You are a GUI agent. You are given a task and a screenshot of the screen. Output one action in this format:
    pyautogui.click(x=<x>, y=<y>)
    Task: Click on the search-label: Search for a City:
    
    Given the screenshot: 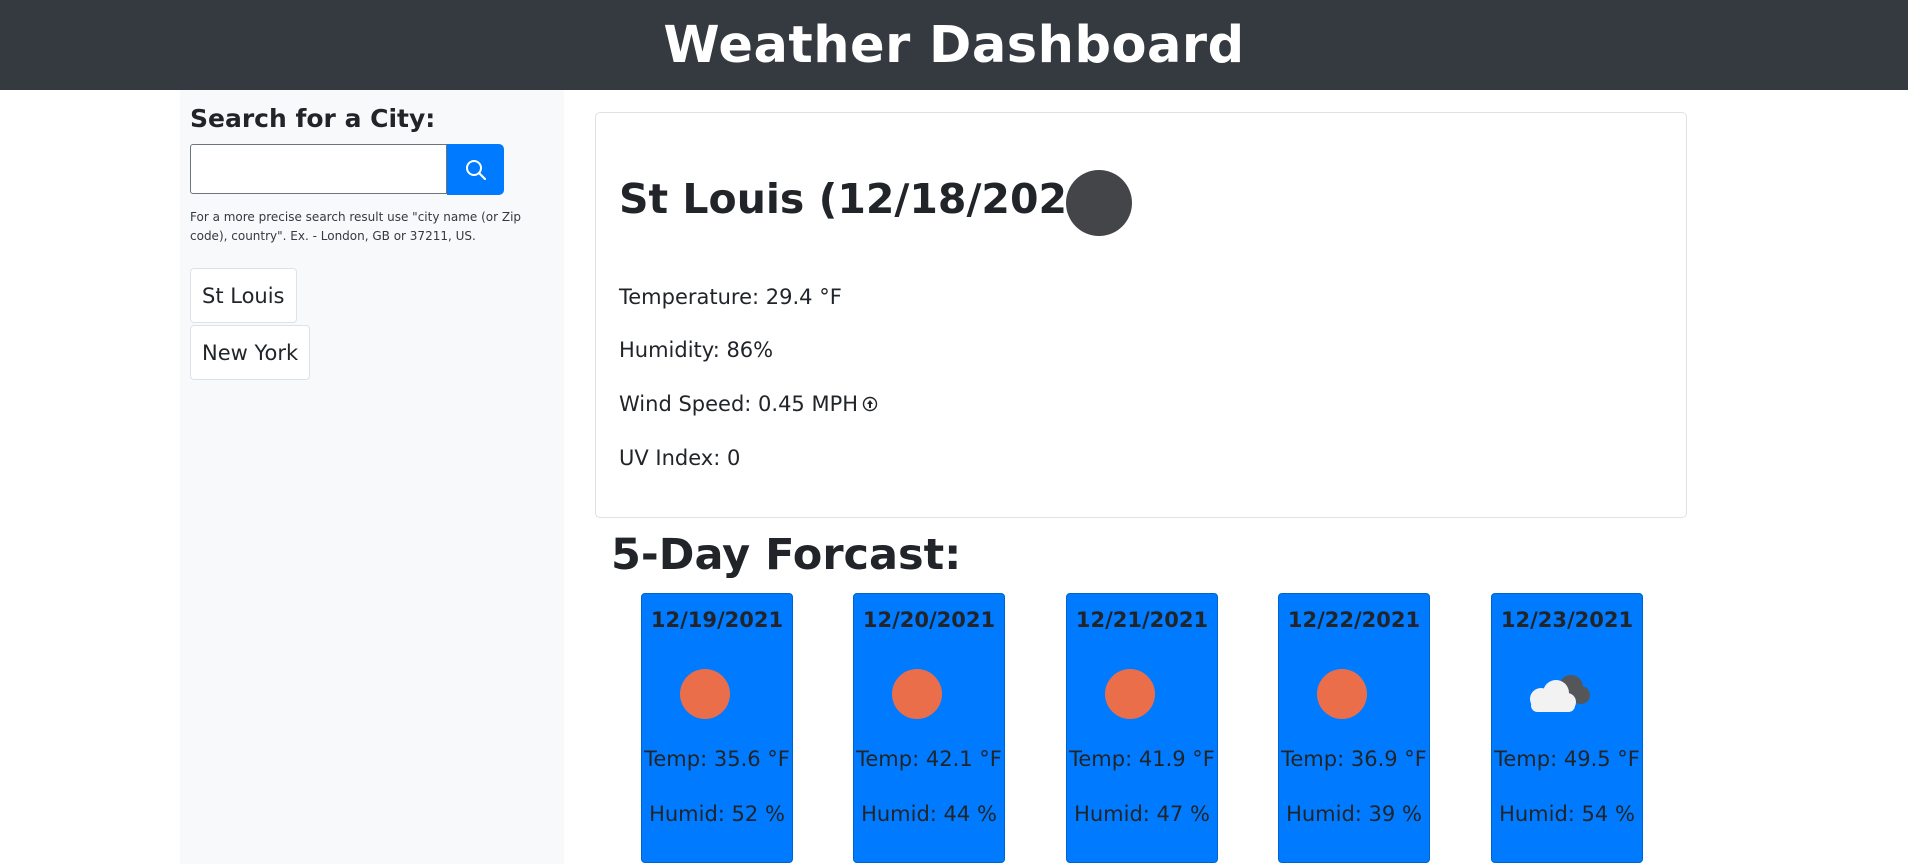 What is the action you would take?
    pyautogui.click(x=313, y=118)
    